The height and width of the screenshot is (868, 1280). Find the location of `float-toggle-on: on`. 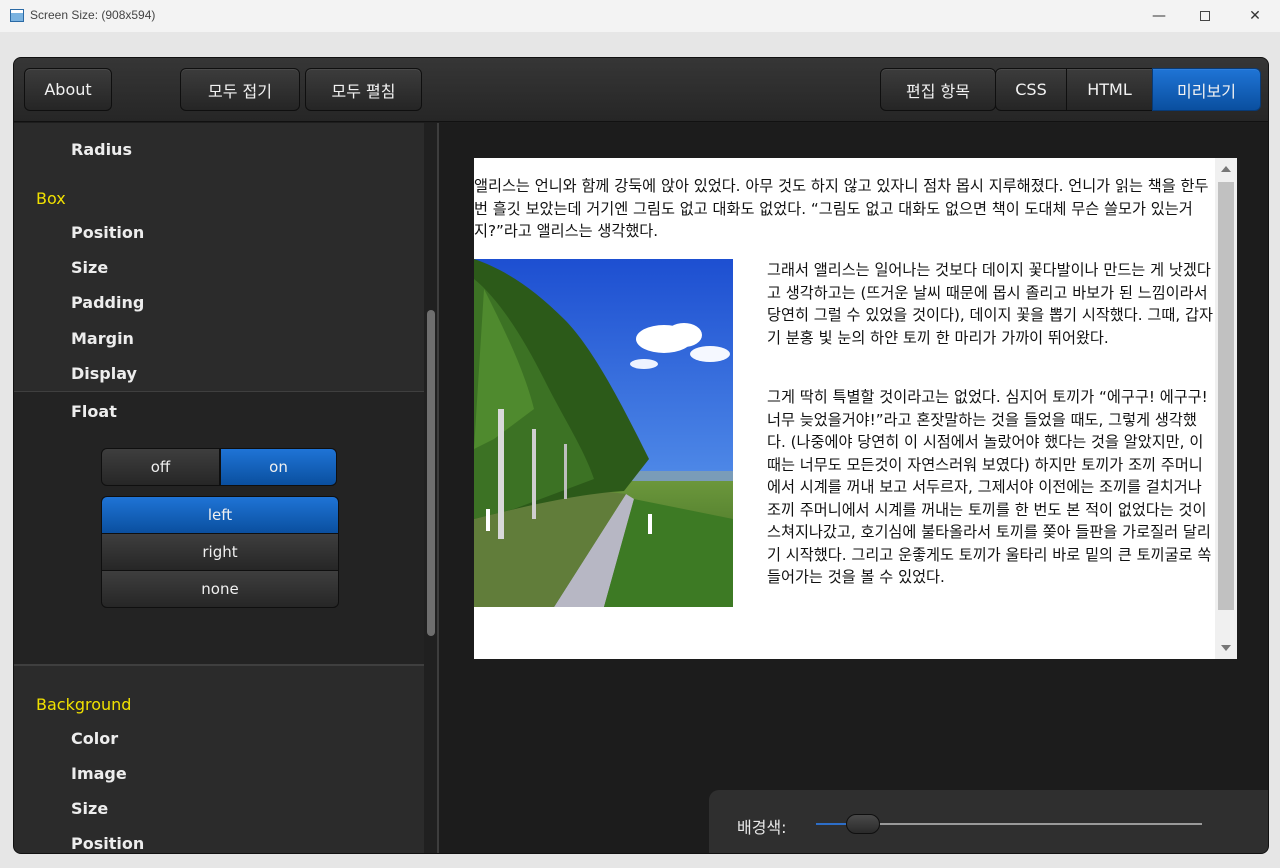

float-toggle-on: on is located at coordinates (278, 467).